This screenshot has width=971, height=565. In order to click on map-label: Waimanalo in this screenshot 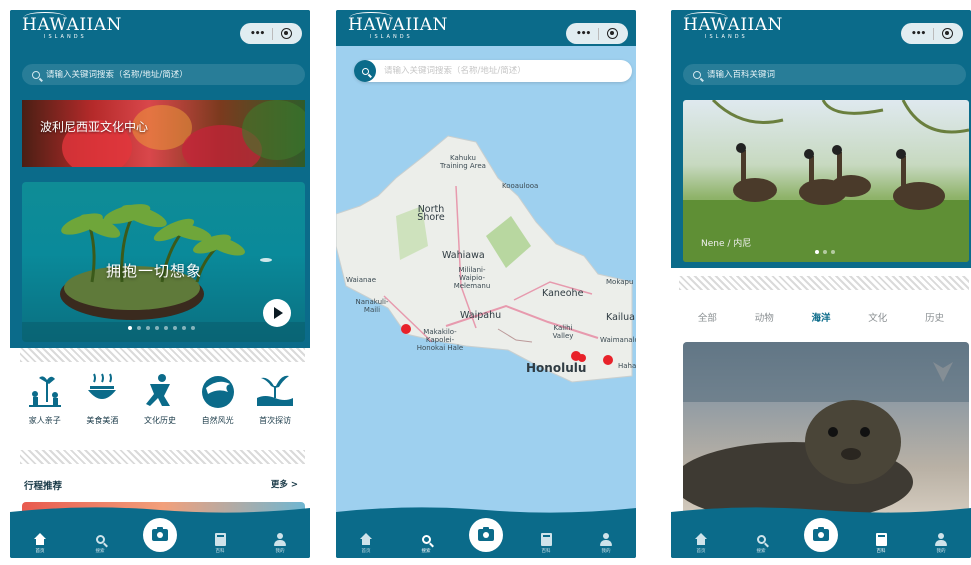, I will do `click(618, 340)`.